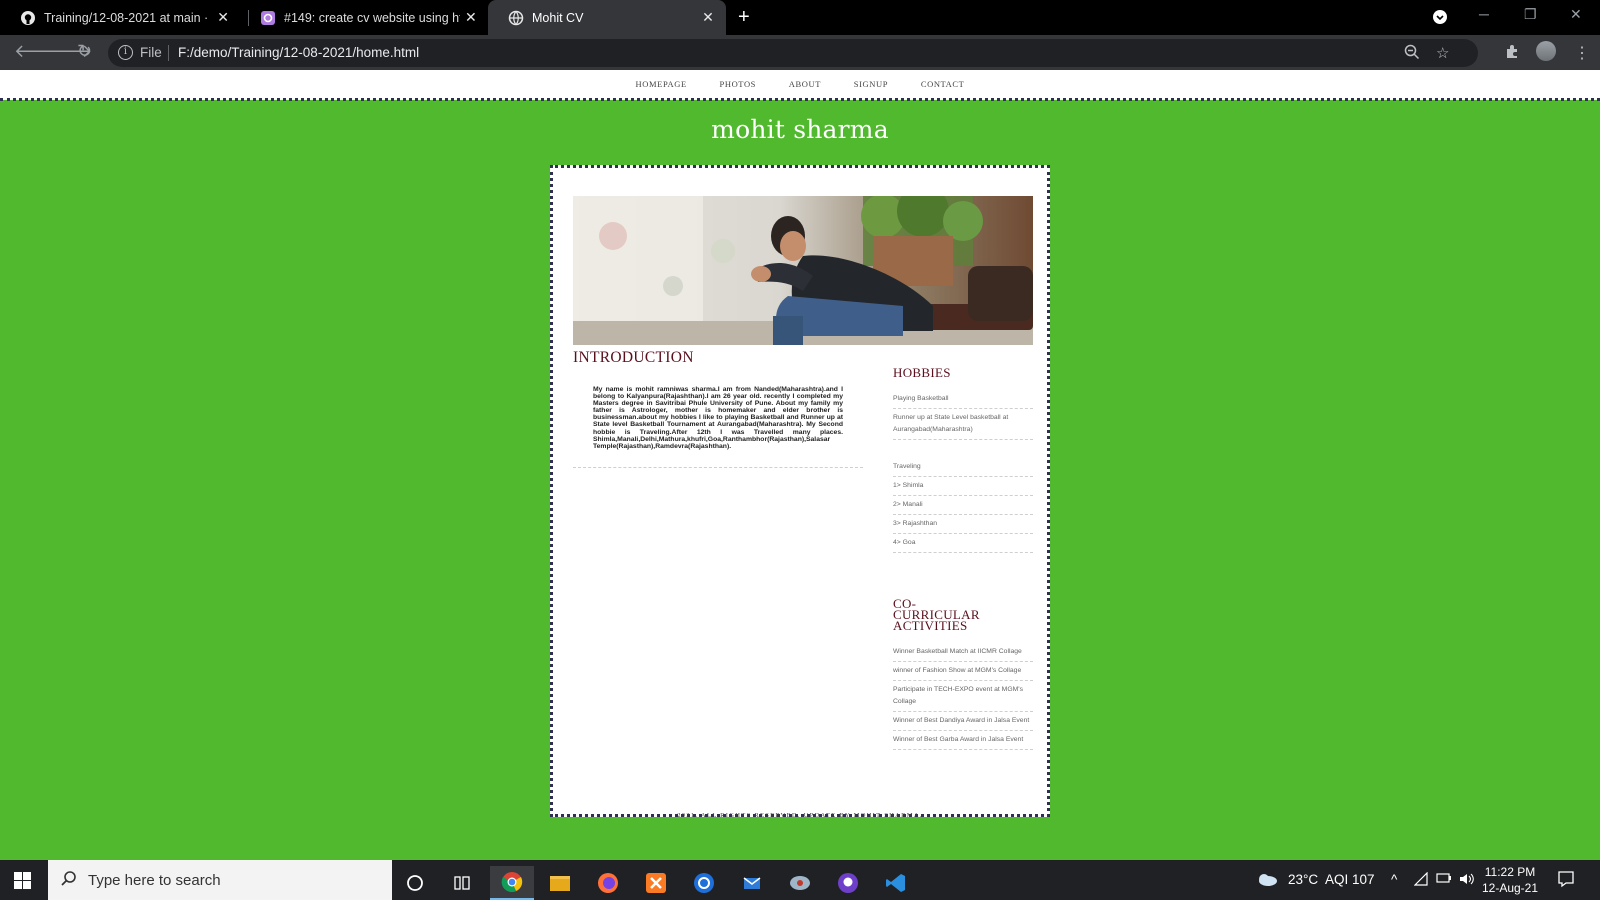 The image size is (1600, 900). I want to click on scheme-label: File, so click(151, 52).